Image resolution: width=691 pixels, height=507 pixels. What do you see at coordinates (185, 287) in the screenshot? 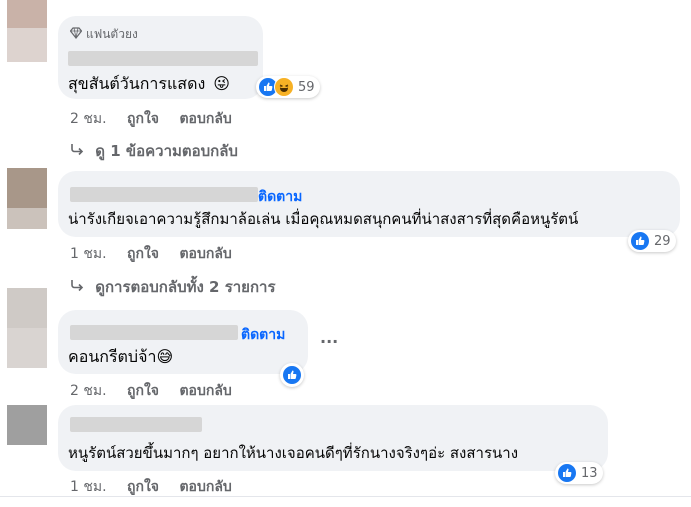
I see `view-replies-label: ดูการตอบกลับทั้ง 2 รายการ` at bounding box center [185, 287].